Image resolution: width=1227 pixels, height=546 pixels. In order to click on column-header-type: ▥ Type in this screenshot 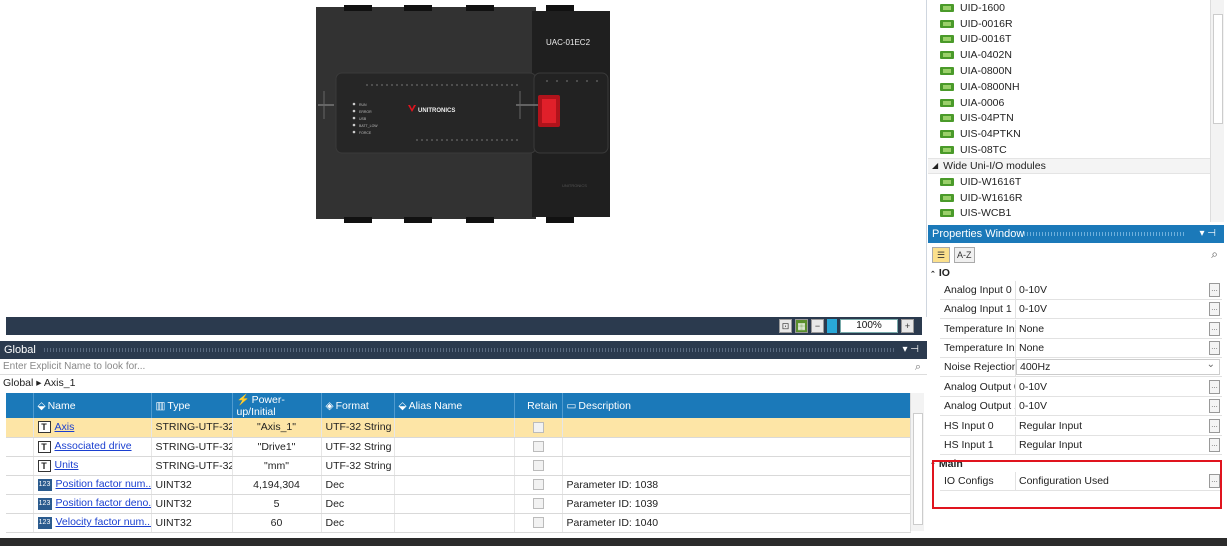, I will do `click(192, 405)`.